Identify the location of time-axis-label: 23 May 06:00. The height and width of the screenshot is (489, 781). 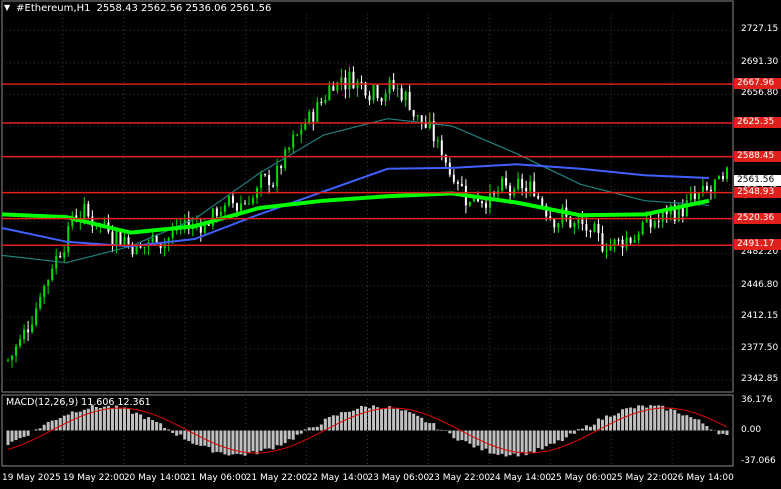
(398, 478).